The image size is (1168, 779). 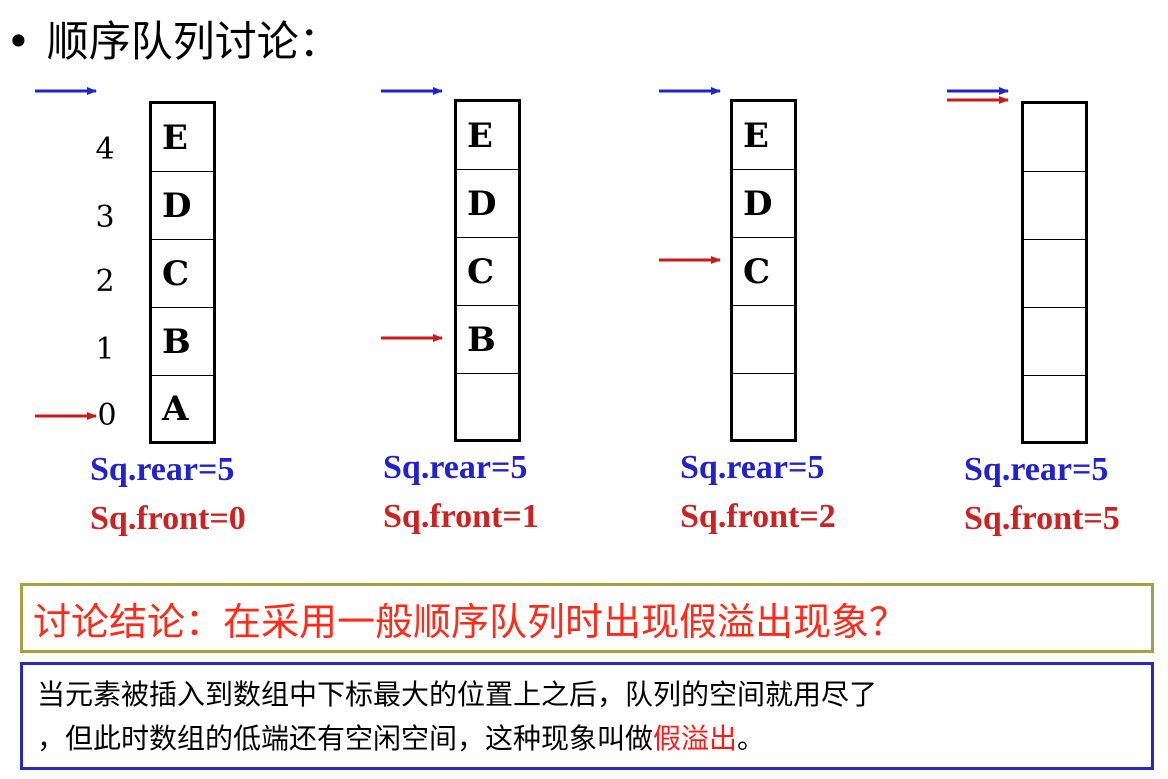 What do you see at coordinates (162, 469) in the screenshot?
I see `queue-1-rear-label: Sq.rear=5` at bounding box center [162, 469].